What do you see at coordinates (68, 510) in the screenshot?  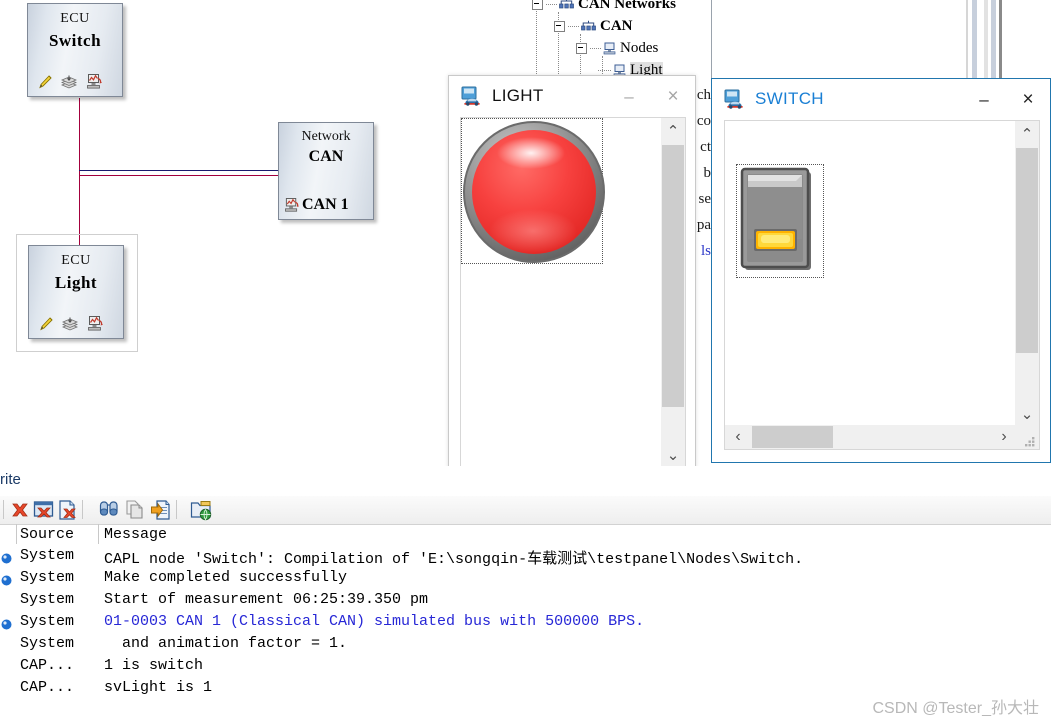 I see `clear-file-icon` at bounding box center [68, 510].